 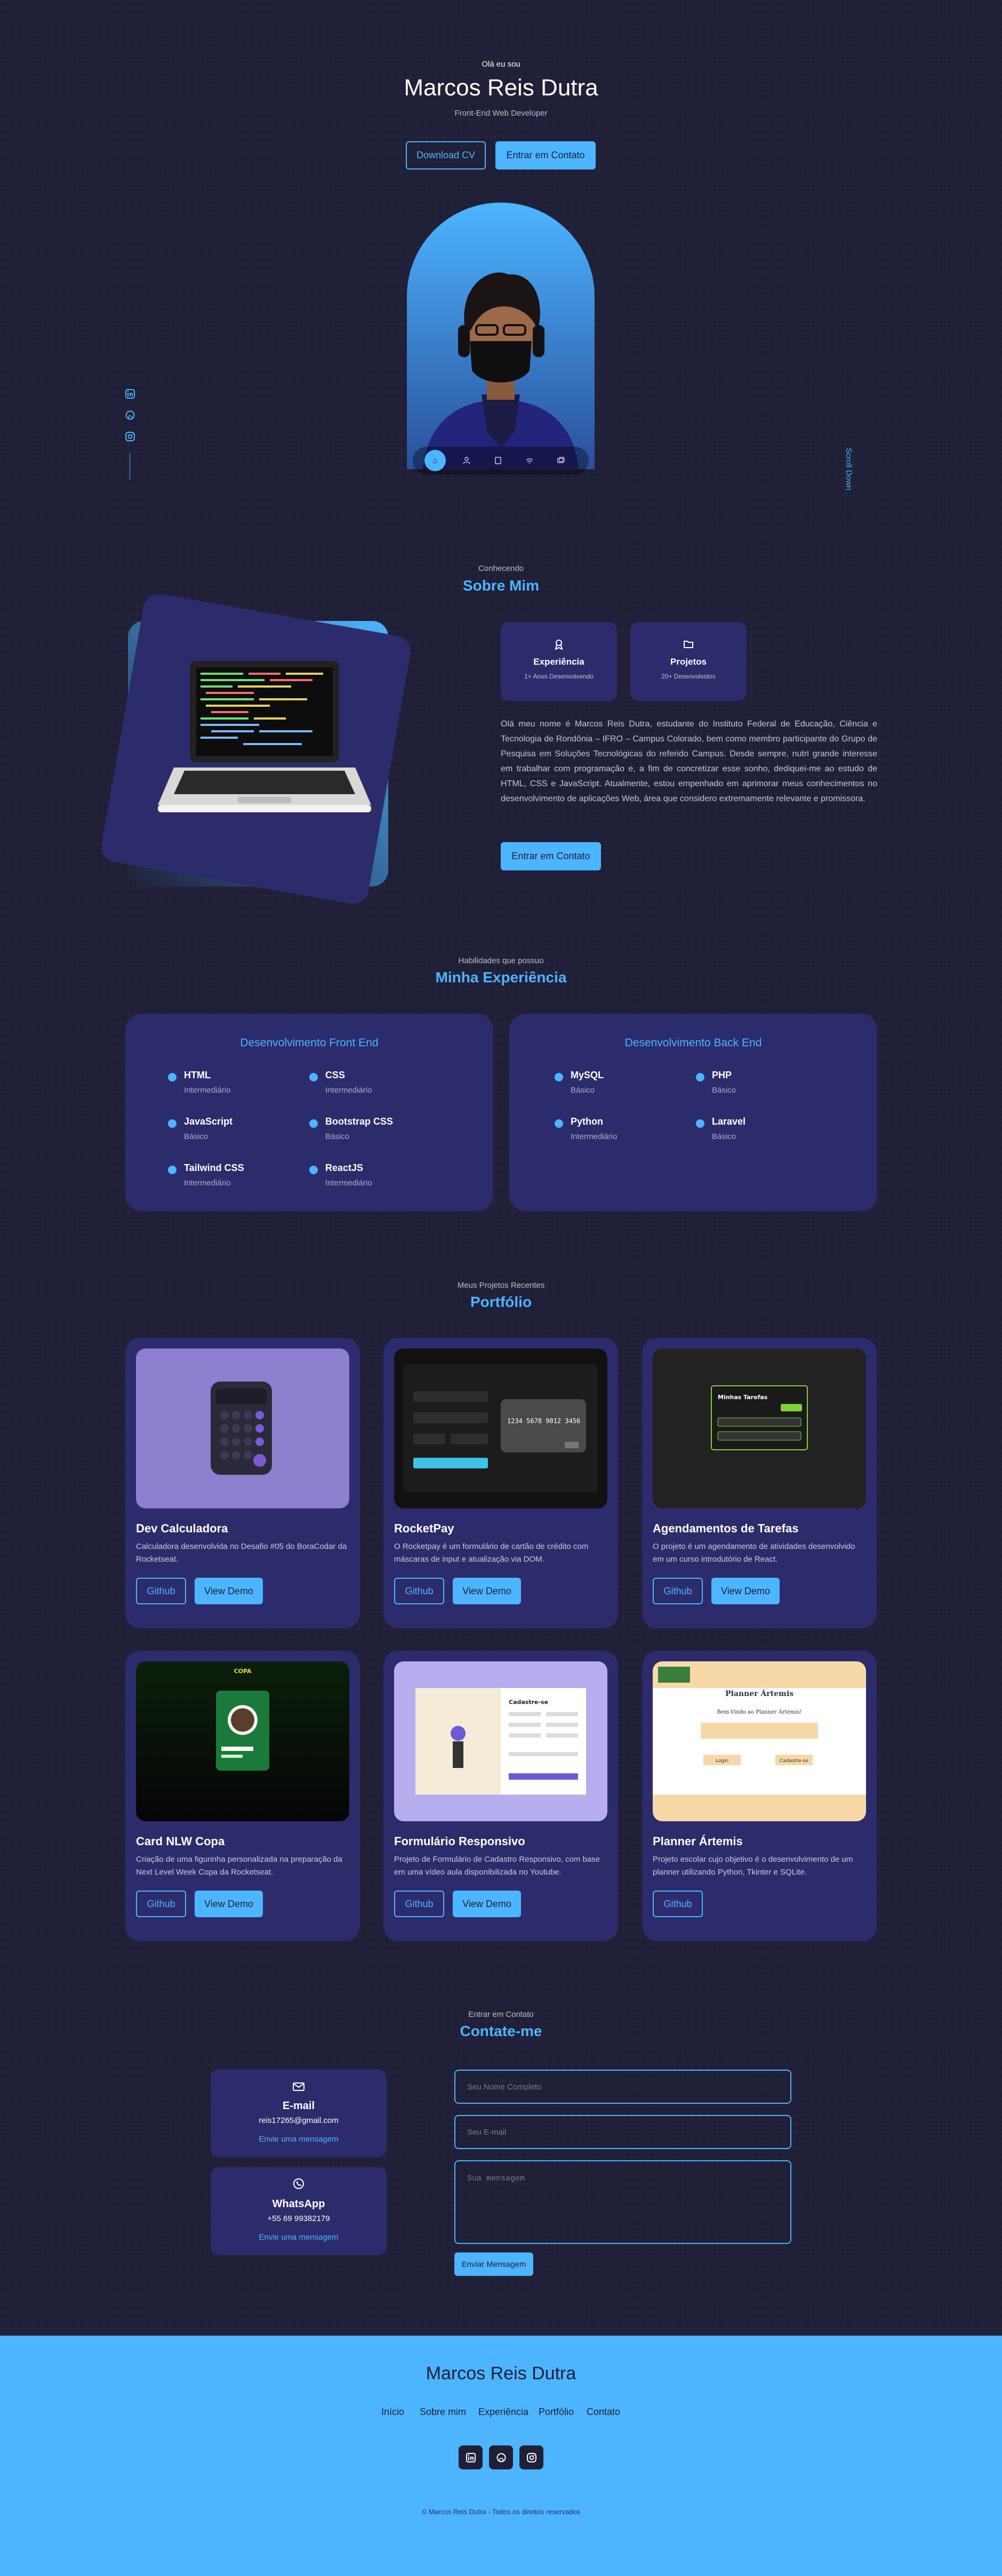 I want to click on skill-css: CSS Intermediário, so click(x=376, y=1086).